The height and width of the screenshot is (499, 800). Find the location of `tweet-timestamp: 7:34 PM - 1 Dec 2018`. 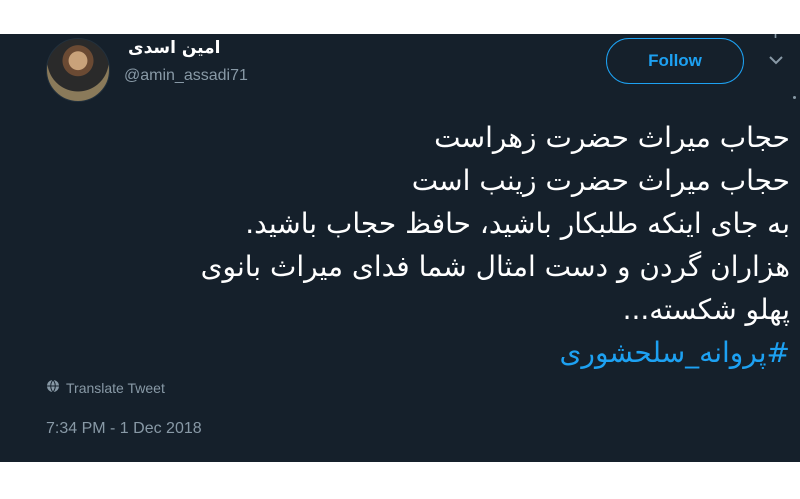

tweet-timestamp: 7:34 PM - 1 Dec 2018 is located at coordinates (124, 429).